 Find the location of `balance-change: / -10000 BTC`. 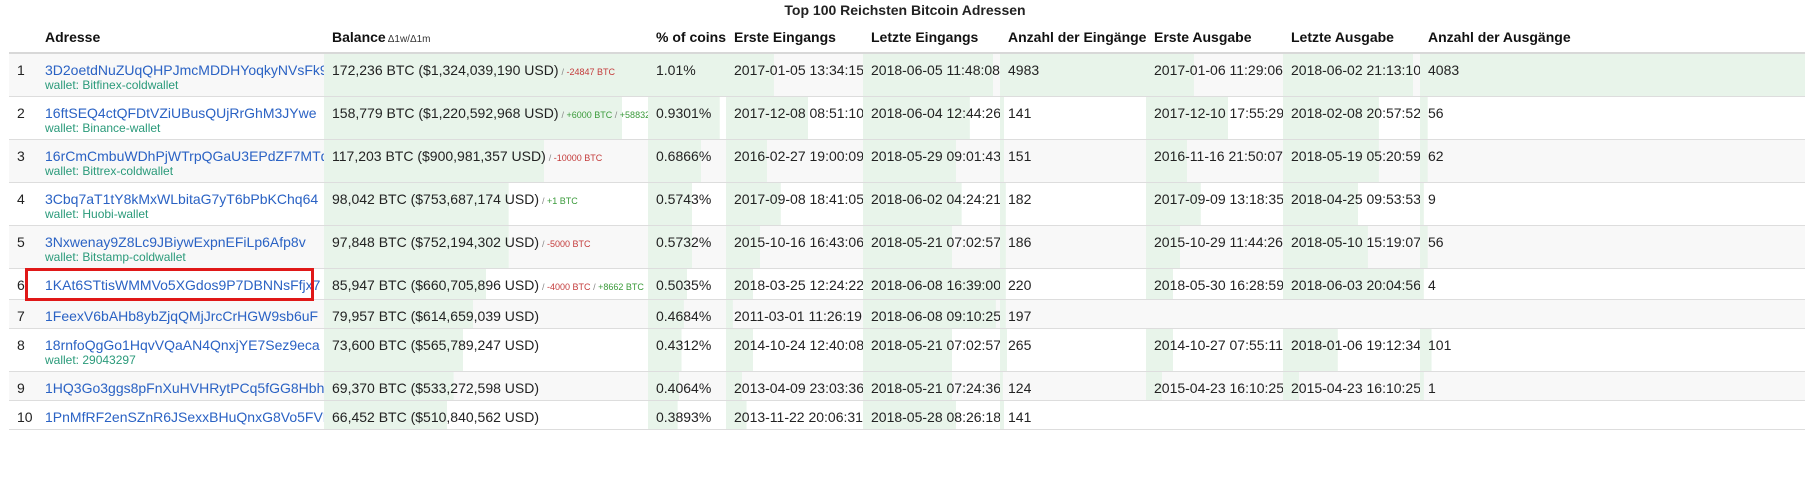

balance-change: / -10000 BTC is located at coordinates (576, 158).